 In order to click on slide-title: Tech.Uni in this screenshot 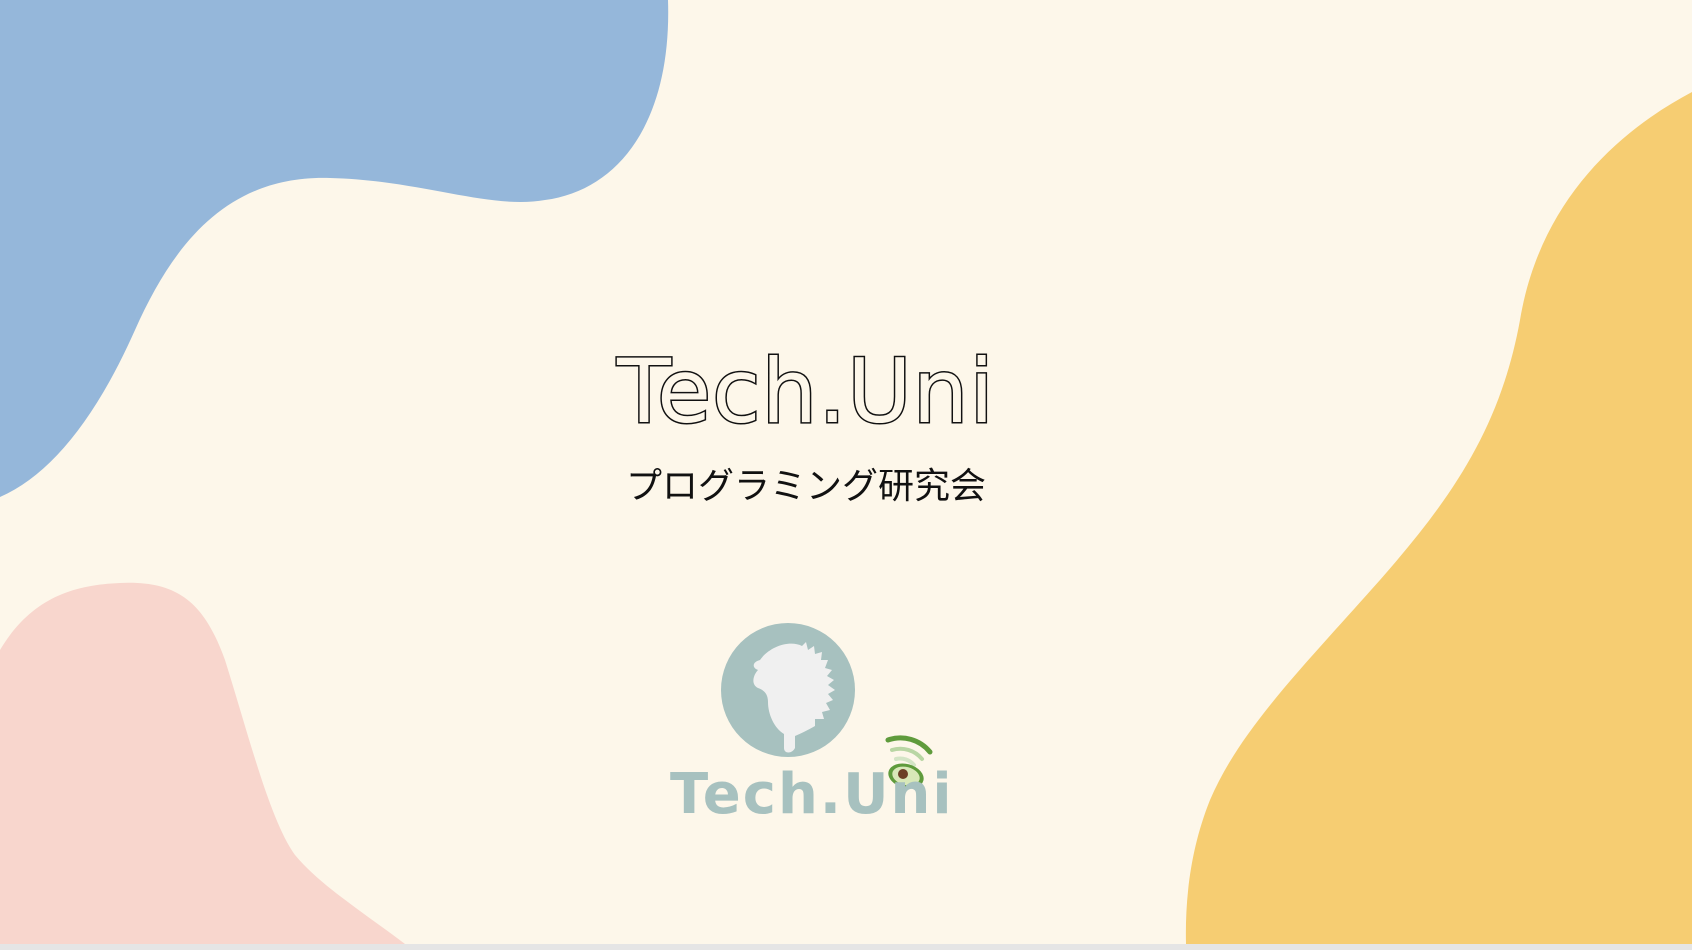, I will do `click(806, 391)`.